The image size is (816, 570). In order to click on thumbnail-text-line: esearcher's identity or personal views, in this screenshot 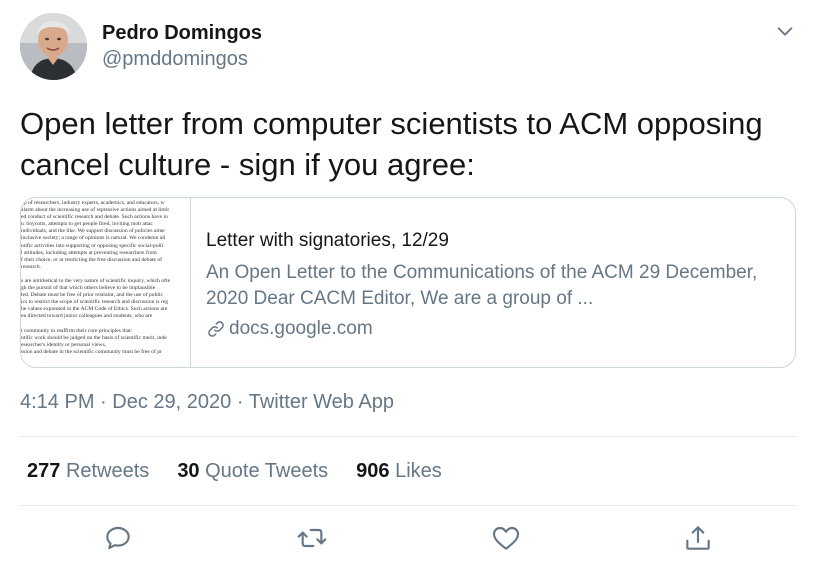, I will do `click(64, 344)`.